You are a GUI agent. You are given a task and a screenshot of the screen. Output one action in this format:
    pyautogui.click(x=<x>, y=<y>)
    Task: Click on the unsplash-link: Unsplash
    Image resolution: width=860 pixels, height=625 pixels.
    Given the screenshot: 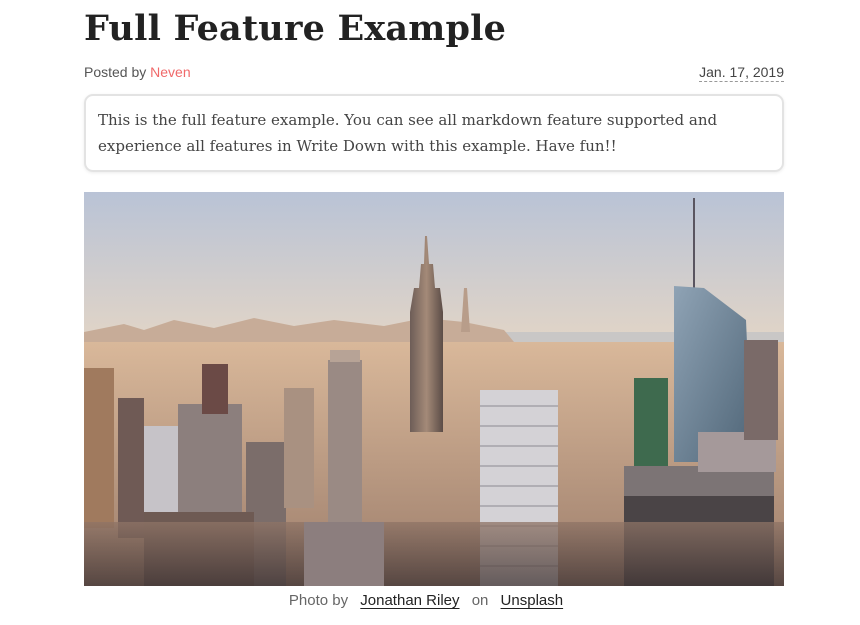 What is the action you would take?
    pyautogui.click(x=532, y=600)
    